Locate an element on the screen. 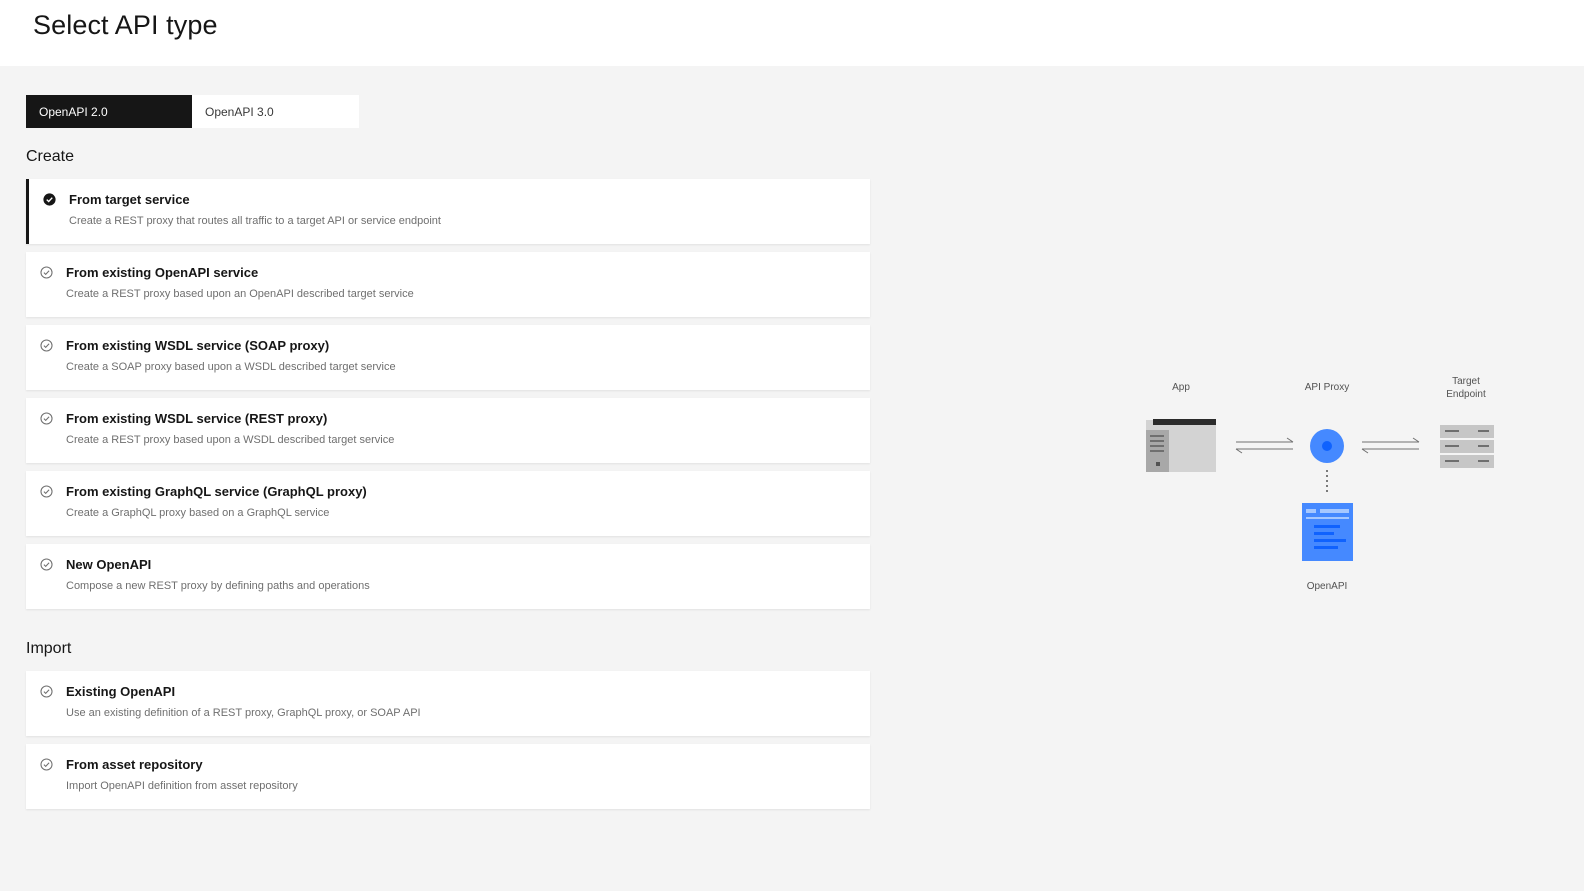 The image size is (1584, 891). option-title: From target service is located at coordinates (129, 199).